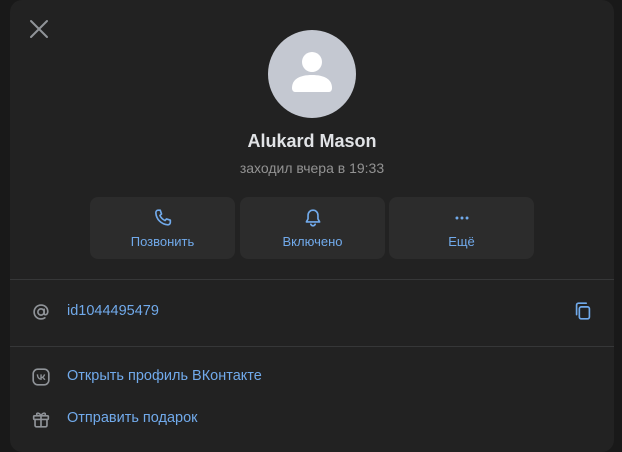 This screenshot has height=452, width=622. I want to click on copy-button, so click(583, 311).